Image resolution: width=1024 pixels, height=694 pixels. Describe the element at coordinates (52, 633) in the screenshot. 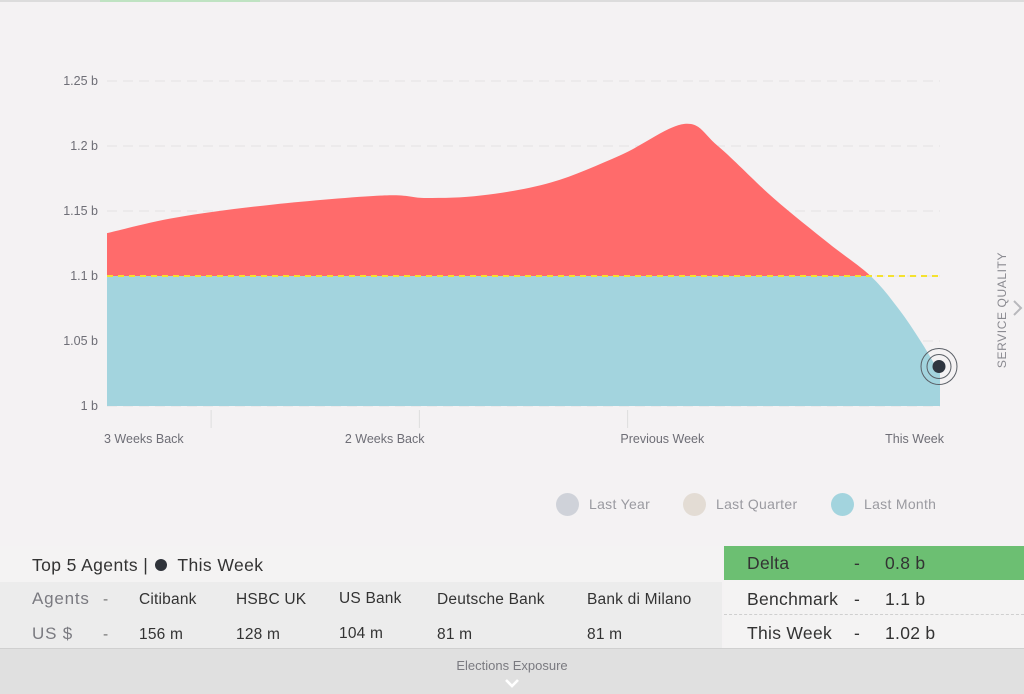

I see `amount-row-label: US $` at that location.